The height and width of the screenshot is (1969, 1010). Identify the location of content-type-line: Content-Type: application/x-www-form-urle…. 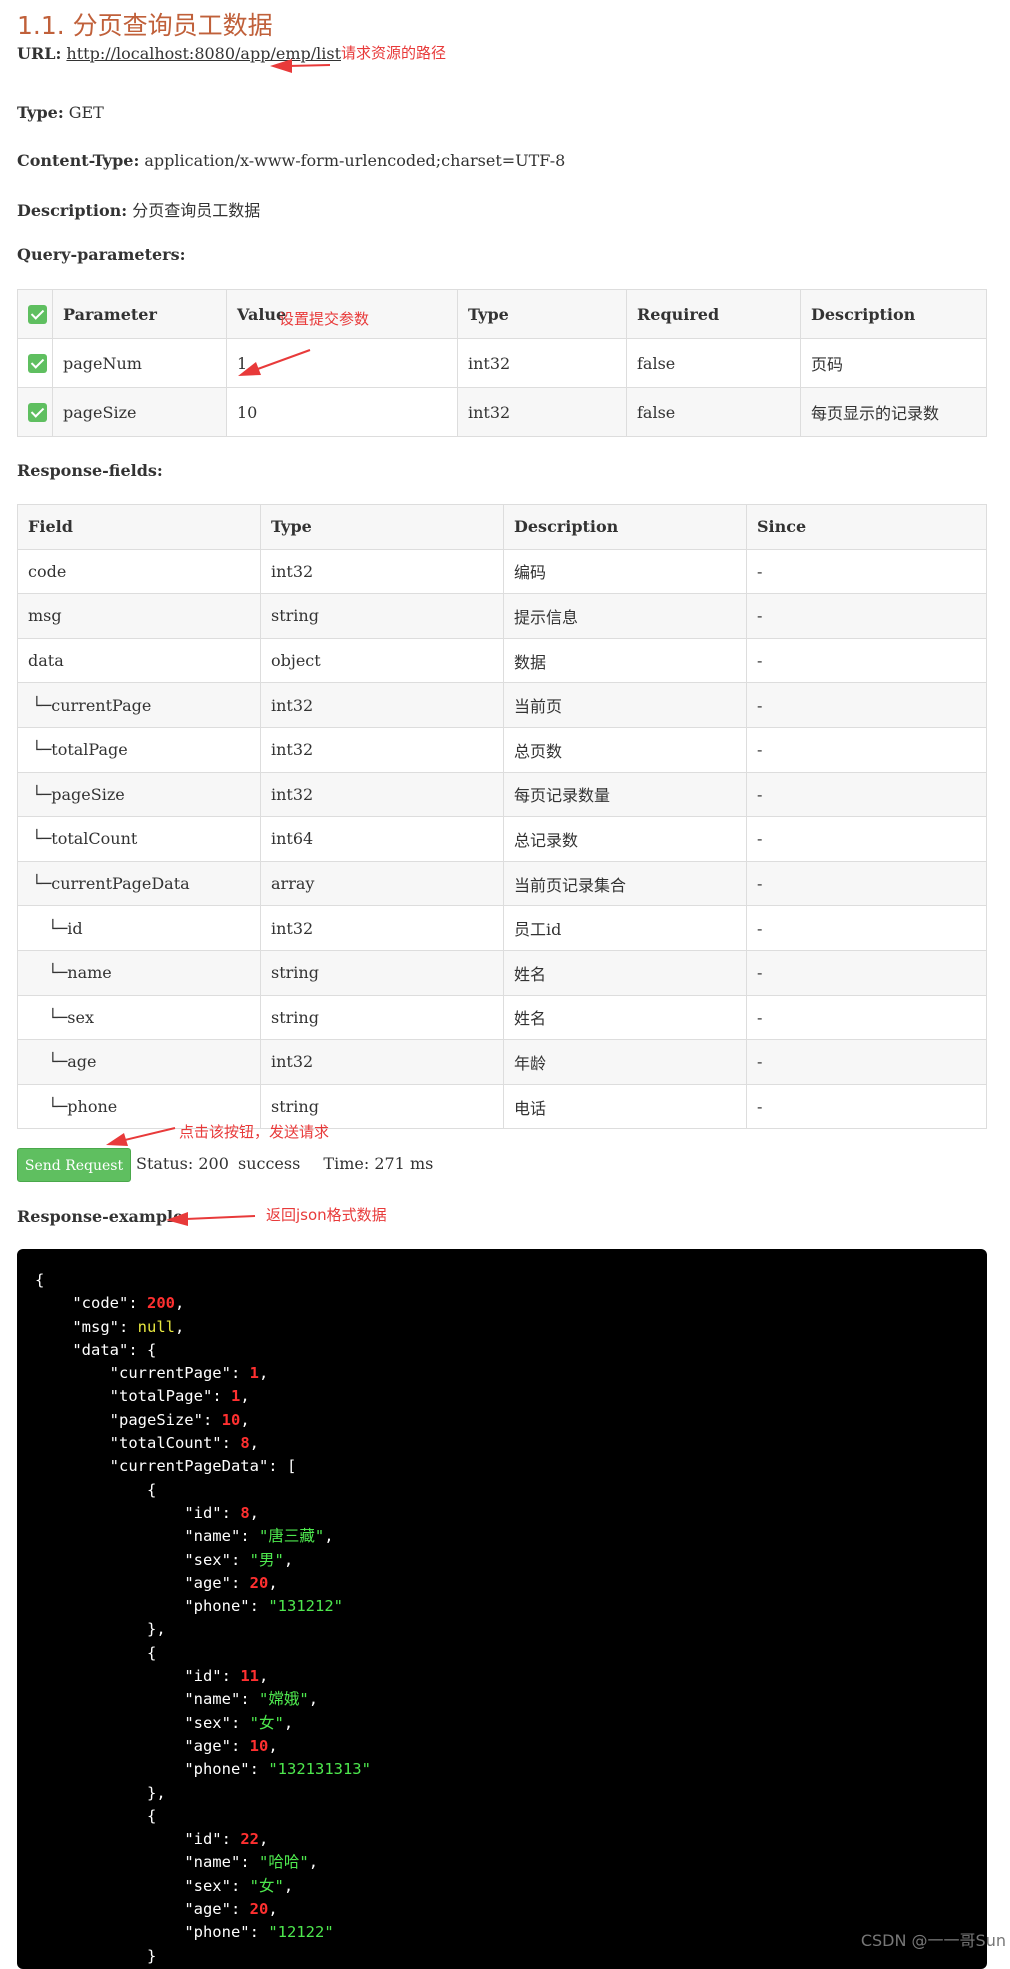
(291, 160).